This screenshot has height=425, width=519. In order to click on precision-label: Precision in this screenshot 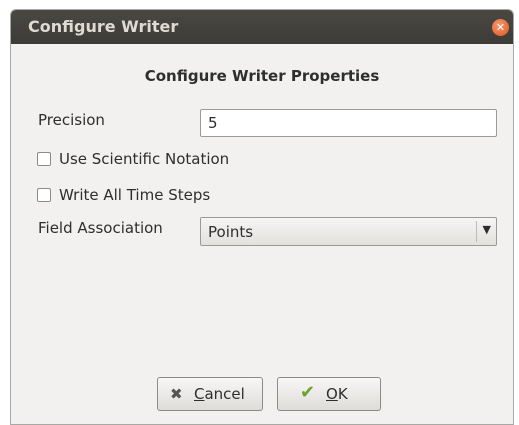, I will do `click(71, 120)`.